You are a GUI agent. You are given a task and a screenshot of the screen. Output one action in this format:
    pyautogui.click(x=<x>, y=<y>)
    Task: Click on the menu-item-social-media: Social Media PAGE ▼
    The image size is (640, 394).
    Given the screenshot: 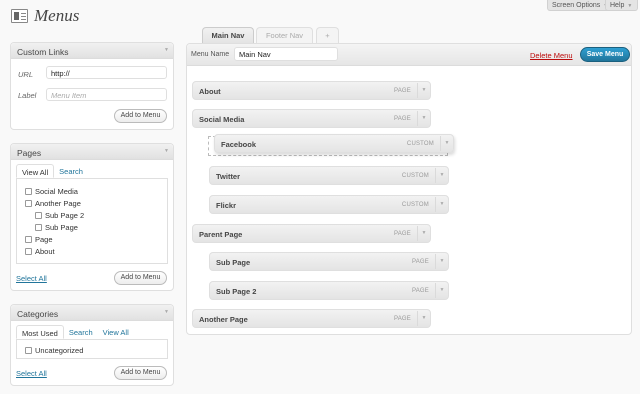 What is the action you would take?
    pyautogui.click(x=311, y=118)
    